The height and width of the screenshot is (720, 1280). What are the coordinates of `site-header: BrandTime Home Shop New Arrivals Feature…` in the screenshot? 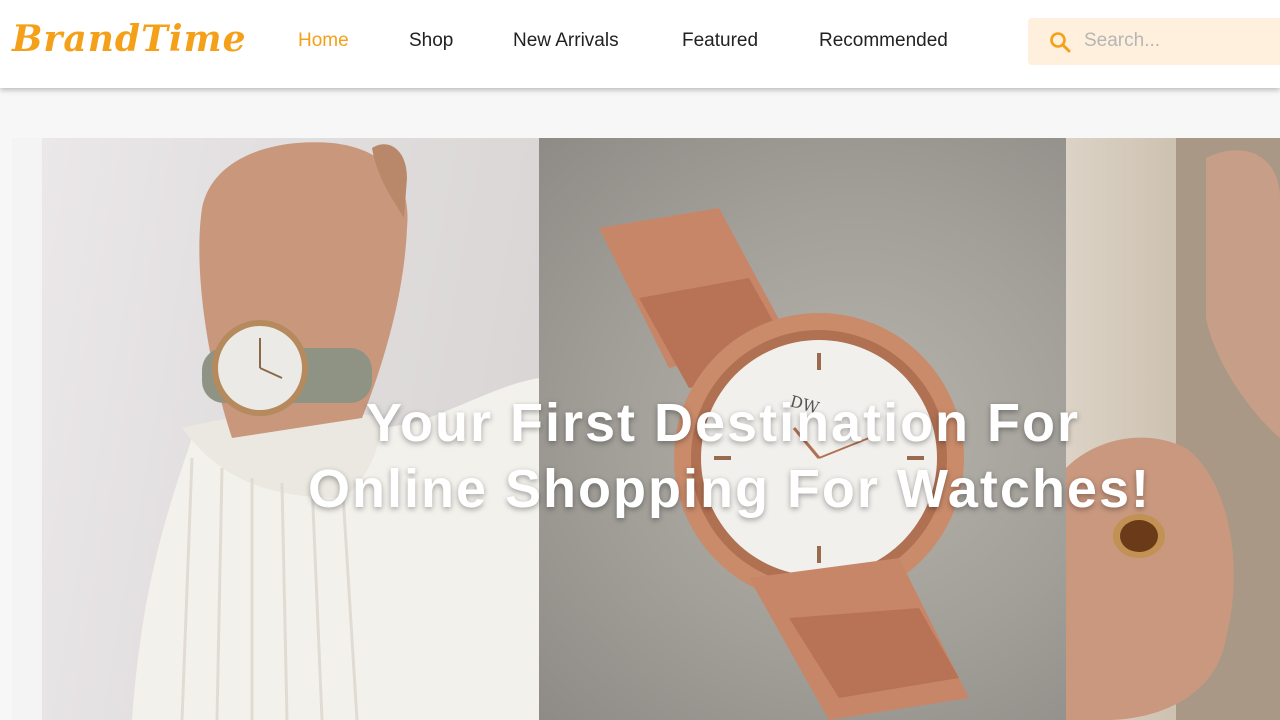 It's located at (640, 44).